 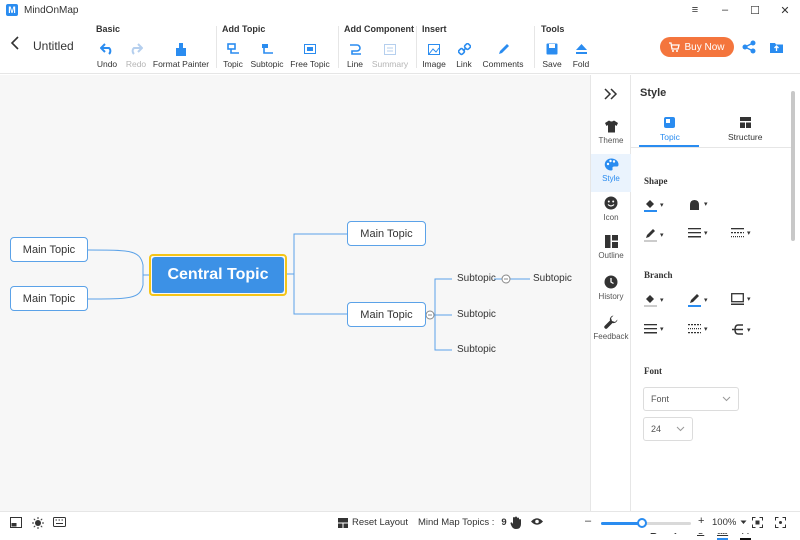 What do you see at coordinates (755, 10) in the screenshot?
I see `maximize-button: ☐` at bounding box center [755, 10].